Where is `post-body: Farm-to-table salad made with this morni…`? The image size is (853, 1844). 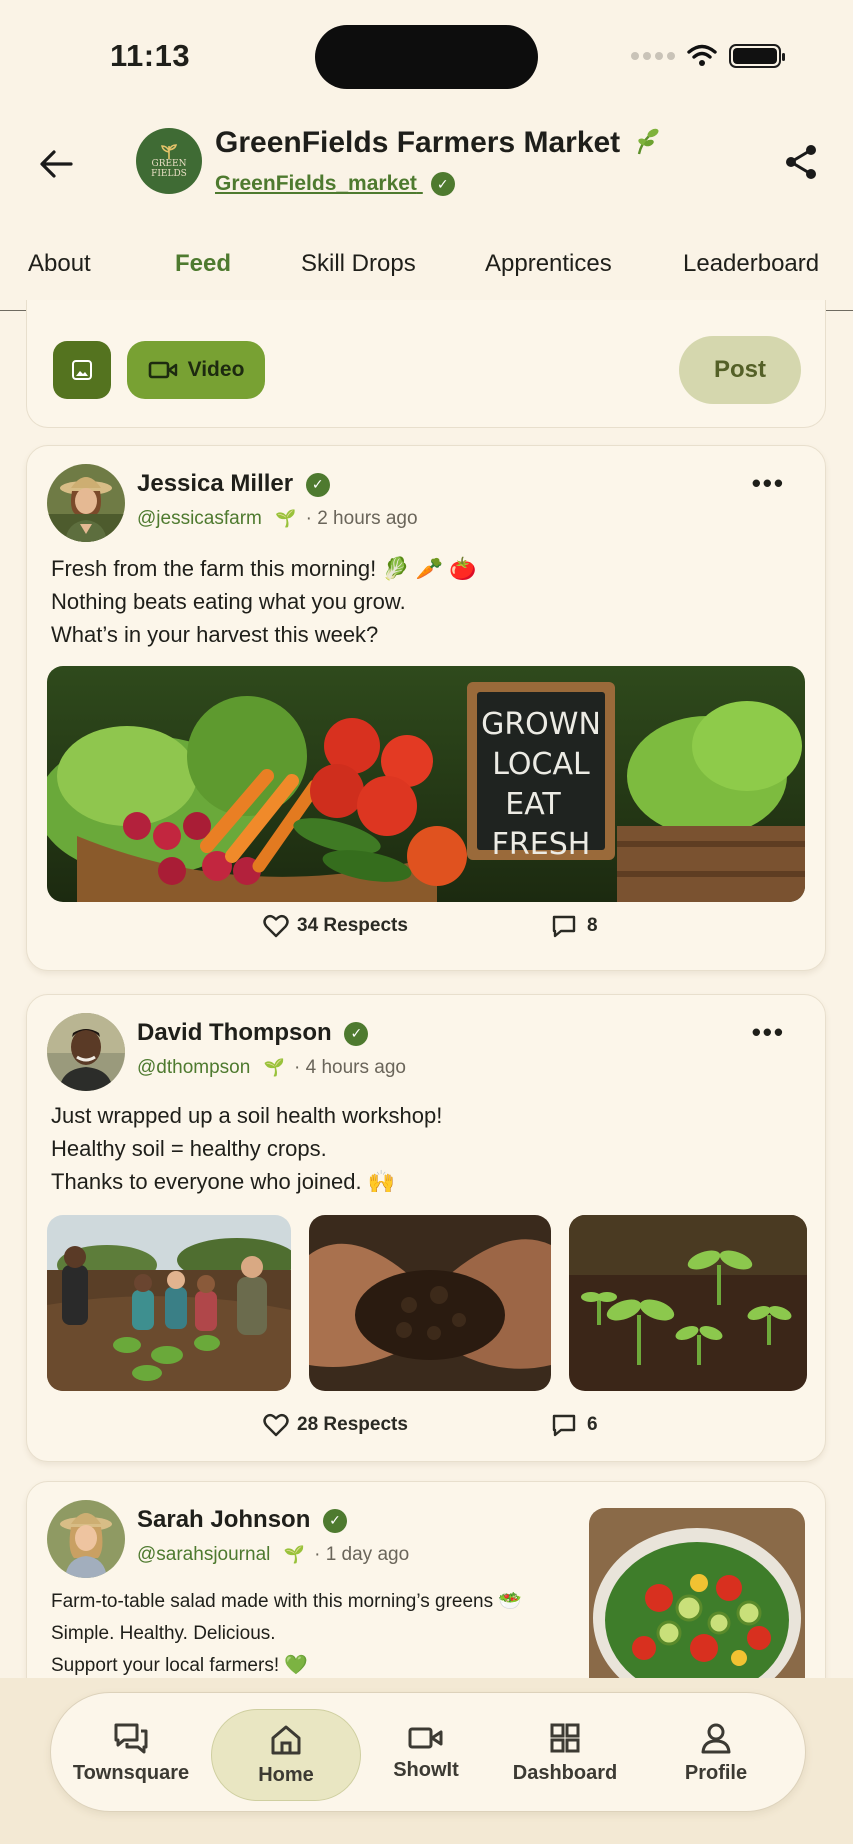 post-body: Farm-to-table salad made with this morni… is located at coordinates (286, 1634).